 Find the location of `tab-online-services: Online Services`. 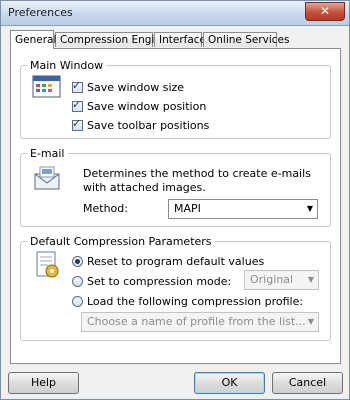

tab-online-services: Online Services is located at coordinates (246, 39).